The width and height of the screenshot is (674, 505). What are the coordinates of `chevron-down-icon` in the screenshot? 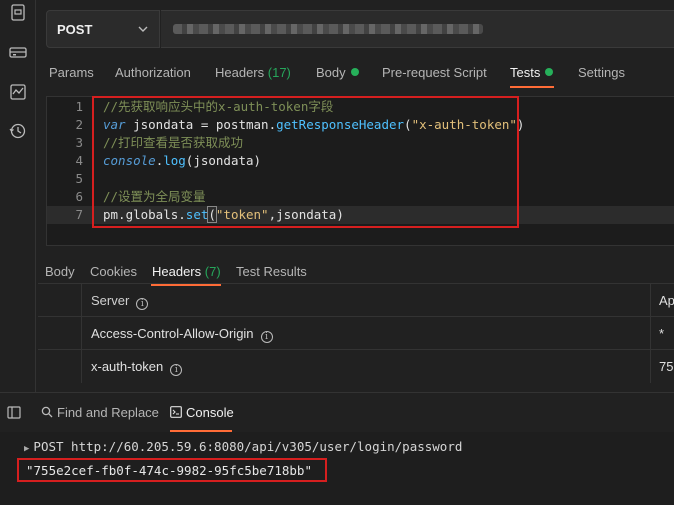 It's located at (143, 29).